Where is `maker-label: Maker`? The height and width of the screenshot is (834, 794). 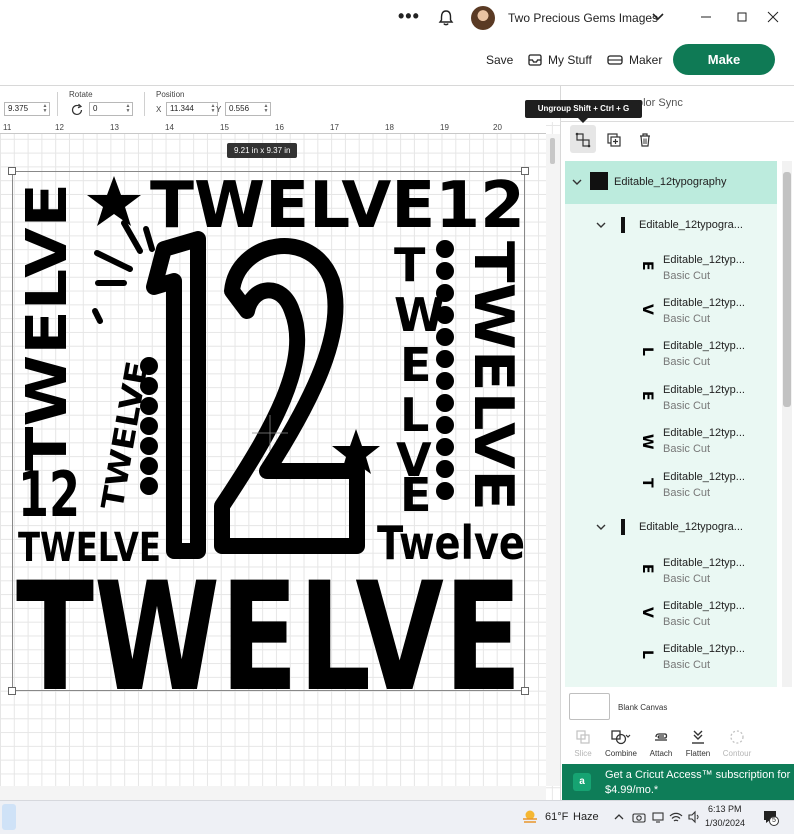
maker-label: Maker is located at coordinates (646, 60).